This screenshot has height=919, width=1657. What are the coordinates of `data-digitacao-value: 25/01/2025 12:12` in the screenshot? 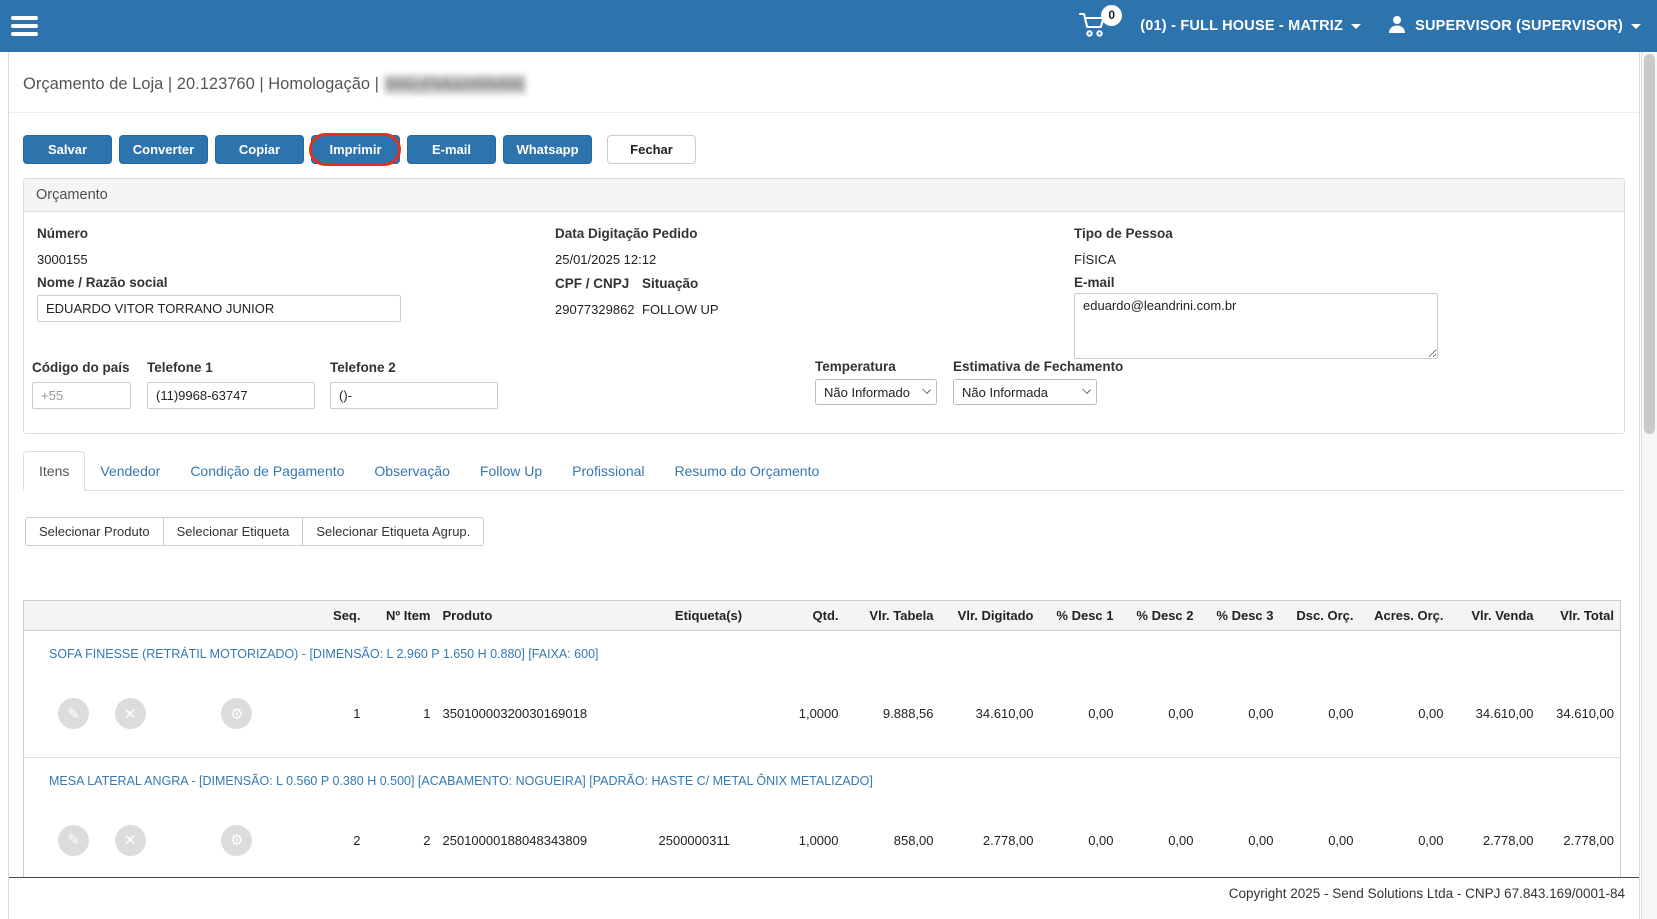 It's located at (606, 259).